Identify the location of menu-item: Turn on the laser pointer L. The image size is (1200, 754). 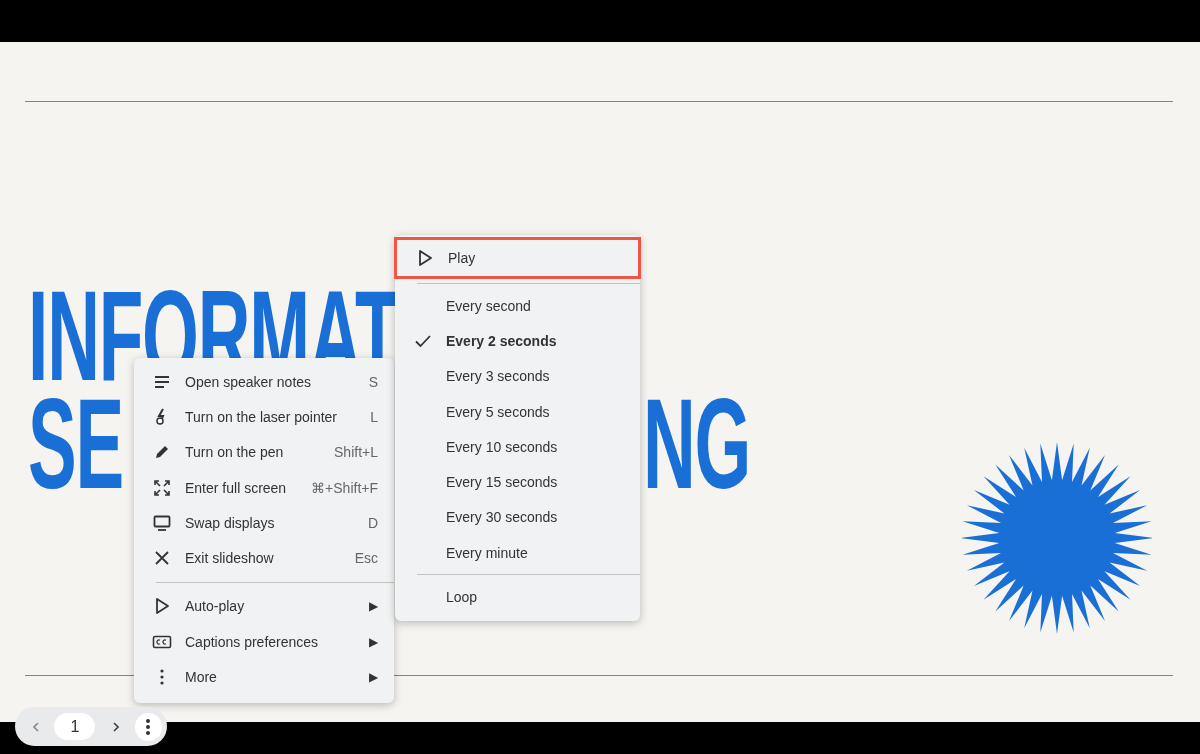
(264, 417).